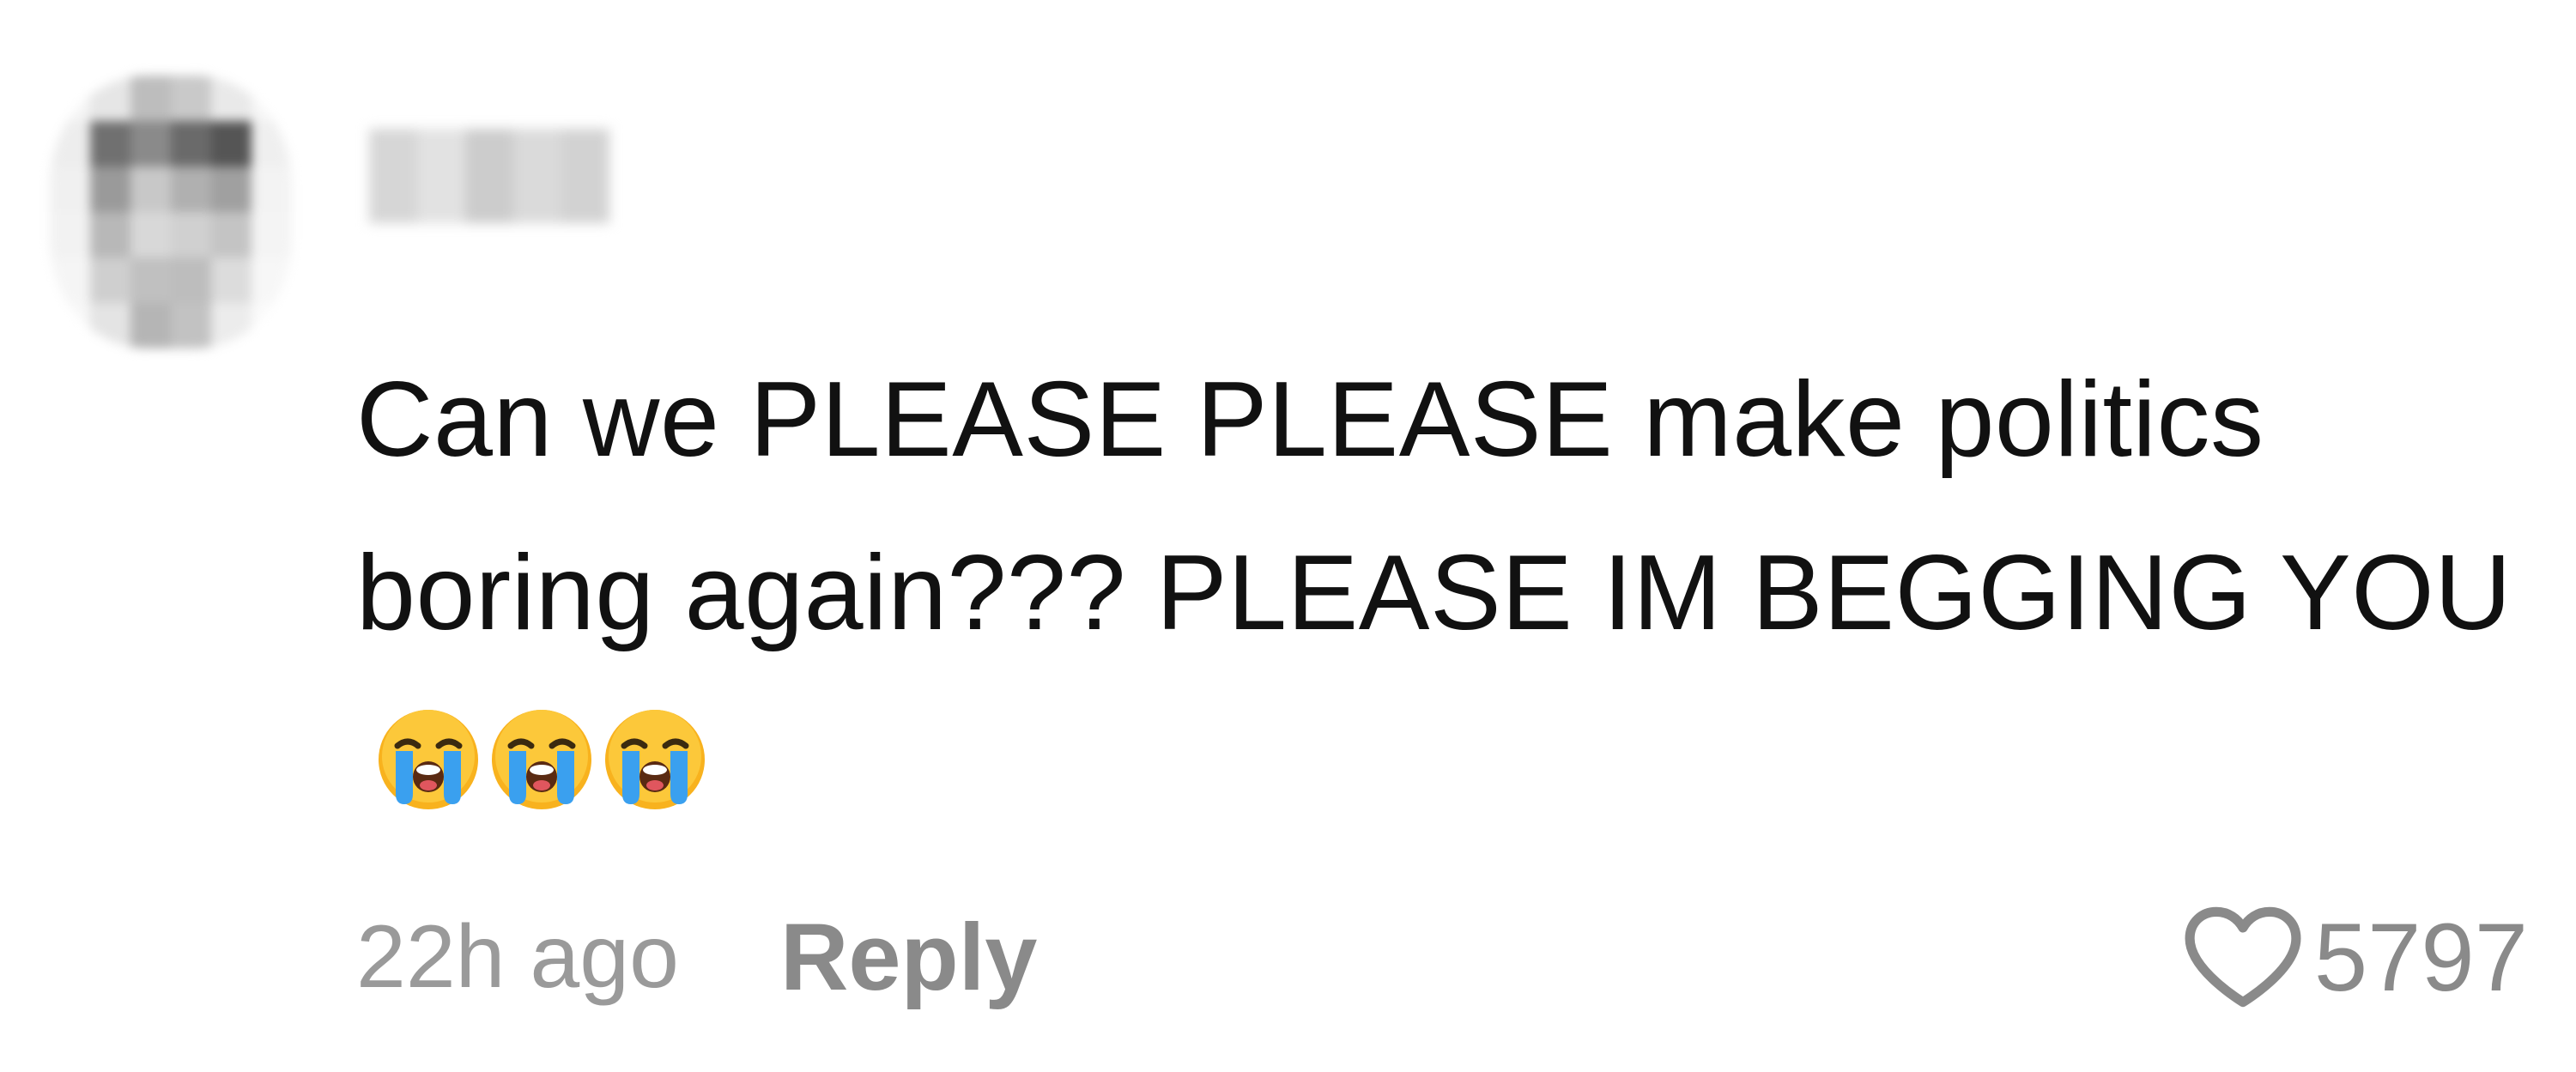 This screenshot has height=1072, width=2576. What do you see at coordinates (171, 212) in the screenshot?
I see `avatar` at bounding box center [171, 212].